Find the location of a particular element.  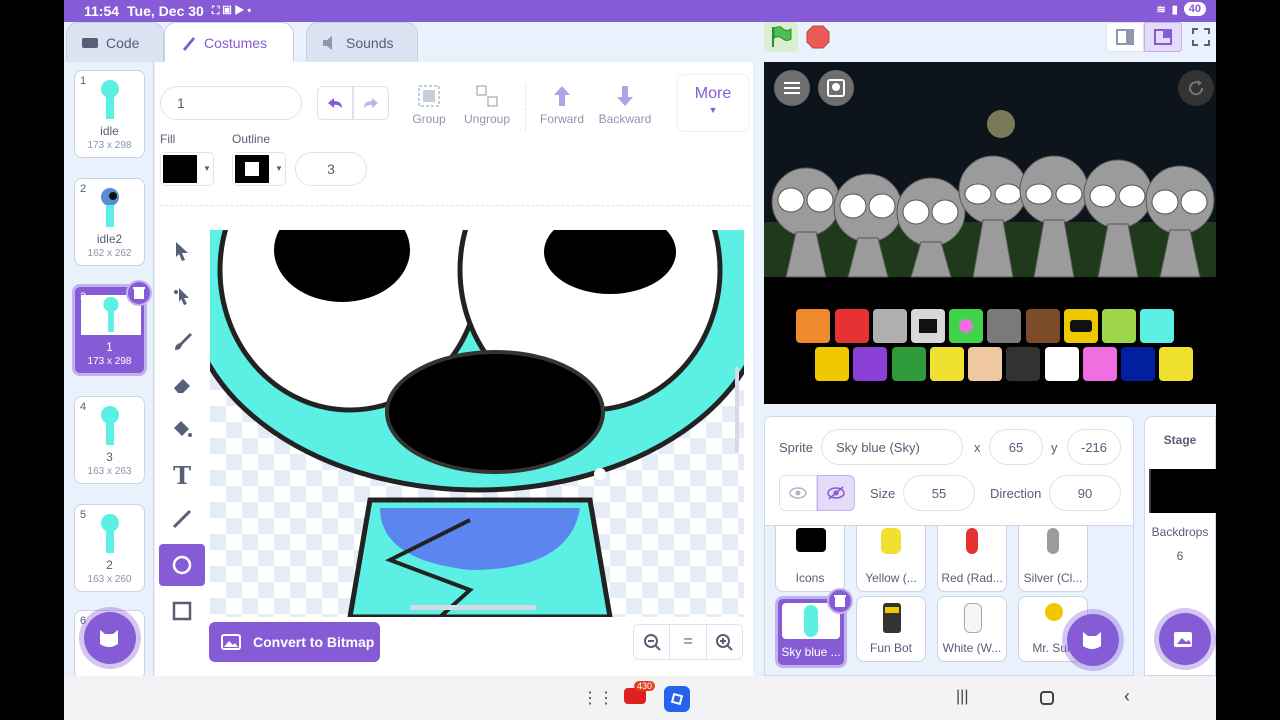

stop-button is located at coordinates (818, 37).